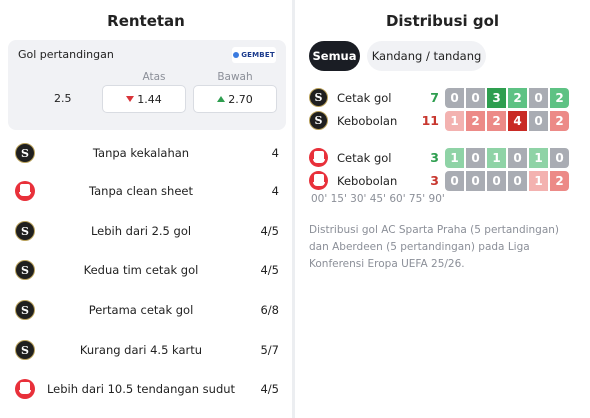 This screenshot has height=418, width=590. What do you see at coordinates (66, 54) in the screenshot?
I see `odds-title: Gol pertandingan` at bounding box center [66, 54].